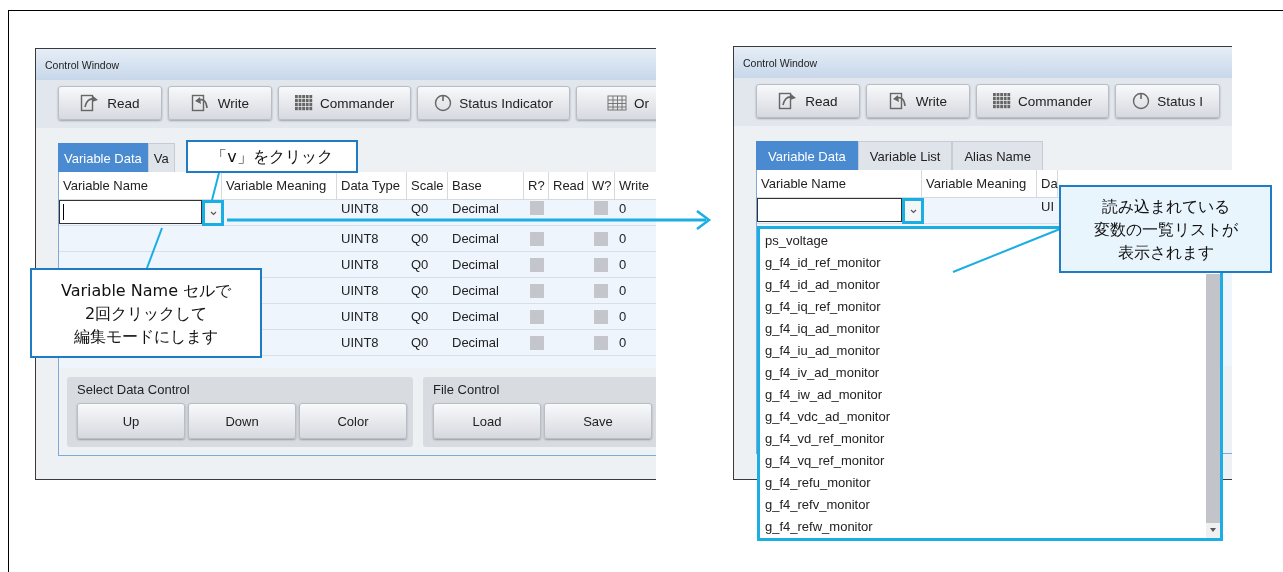 This screenshot has height=572, width=1283. Describe the element at coordinates (822, 307) in the screenshot. I see `list-item: g_f4_iq_ref_monitor` at that location.